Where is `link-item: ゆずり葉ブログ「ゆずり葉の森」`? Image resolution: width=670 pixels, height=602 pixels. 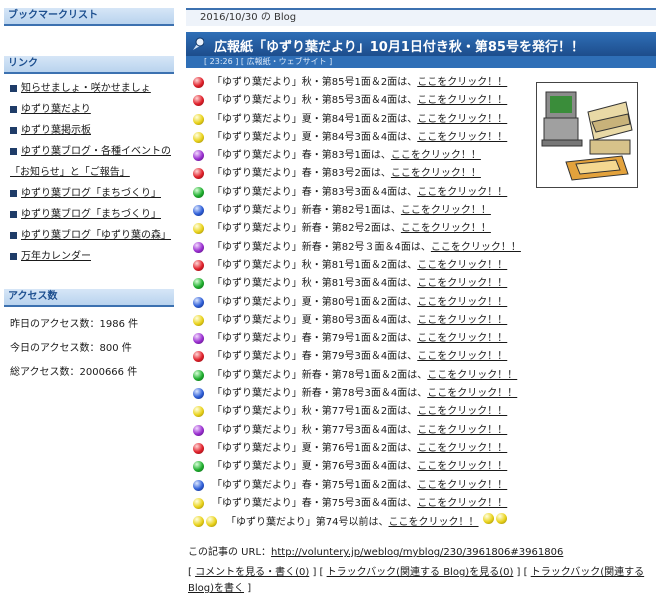 link-item: ゆずり葉ブログ「ゆずり葉の森」 is located at coordinates (89, 235).